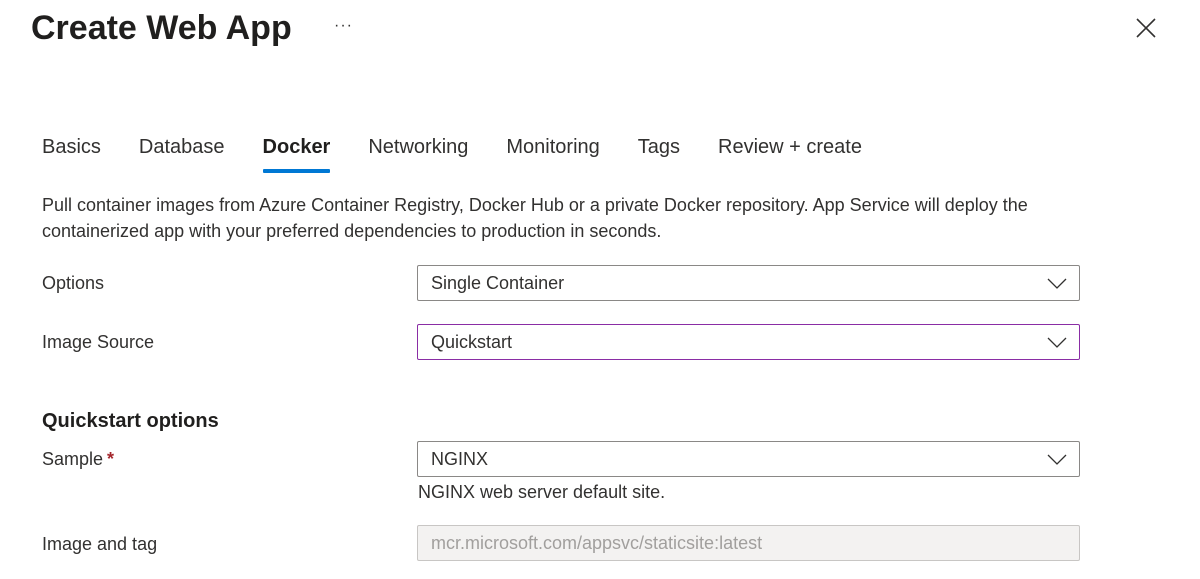 Image resolution: width=1200 pixels, height=579 pixels. What do you see at coordinates (748, 342) in the screenshot?
I see `image-source-dropdown: Quickstart` at bounding box center [748, 342].